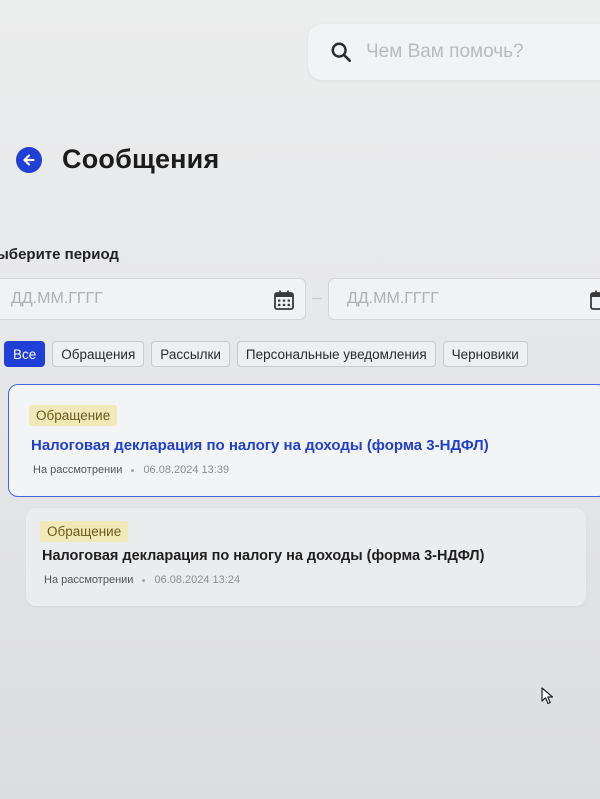  I want to click on search-box, so click(454, 52).